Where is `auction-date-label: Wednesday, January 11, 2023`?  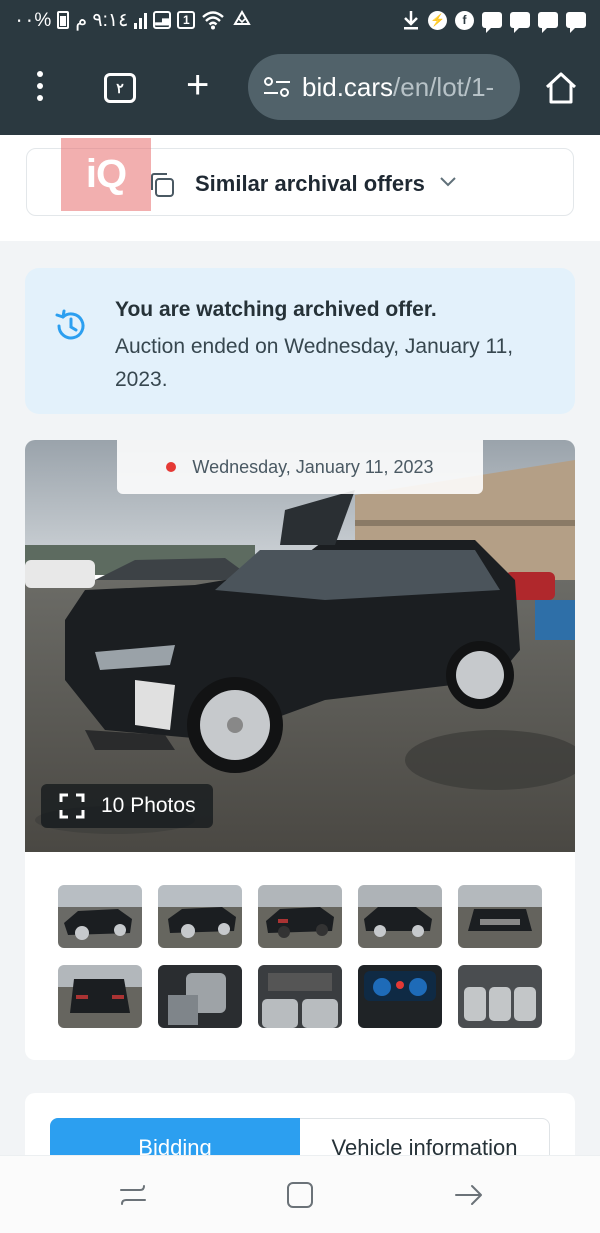 auction-date-label: Wednesday, January 11, 2023 is located at coordinates (300, 467).